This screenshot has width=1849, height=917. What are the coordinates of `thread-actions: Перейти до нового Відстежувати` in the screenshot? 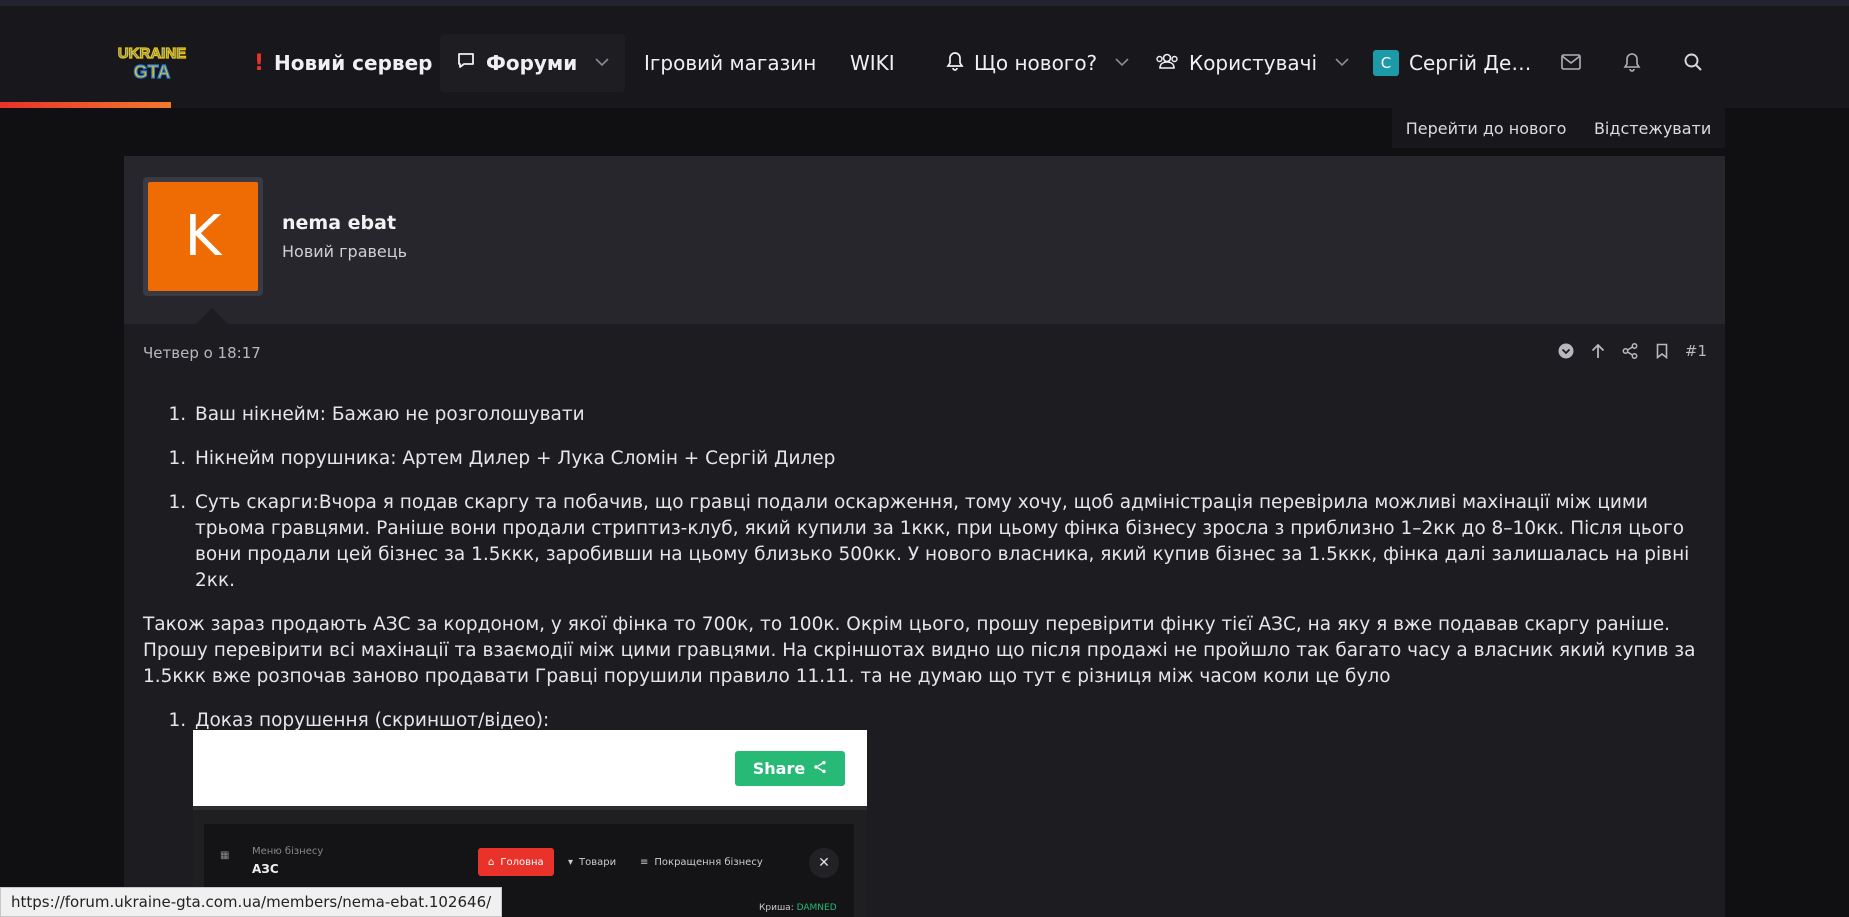 It's located at (1558, 128).